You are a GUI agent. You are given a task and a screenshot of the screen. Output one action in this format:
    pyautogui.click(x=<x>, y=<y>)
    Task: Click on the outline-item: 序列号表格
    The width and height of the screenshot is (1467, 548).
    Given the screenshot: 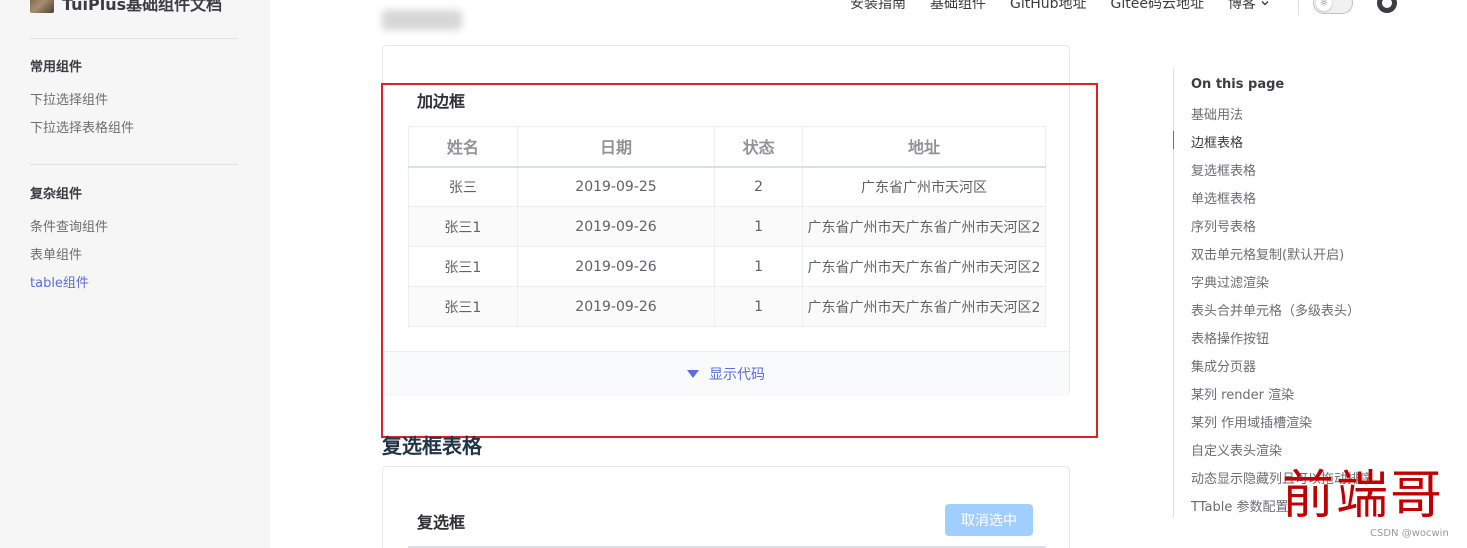 What is the action you would take?
    pyautogui.click(x=1223, y=225)
    